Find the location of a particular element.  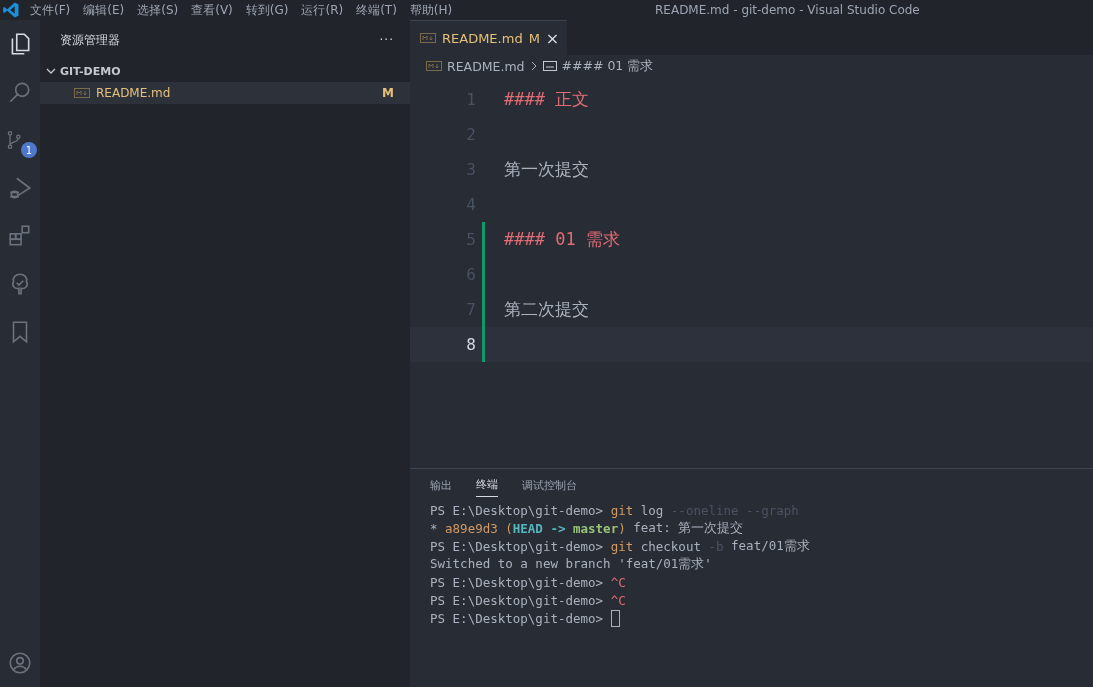

terminal-text: * is located at coordinates (434, 528).